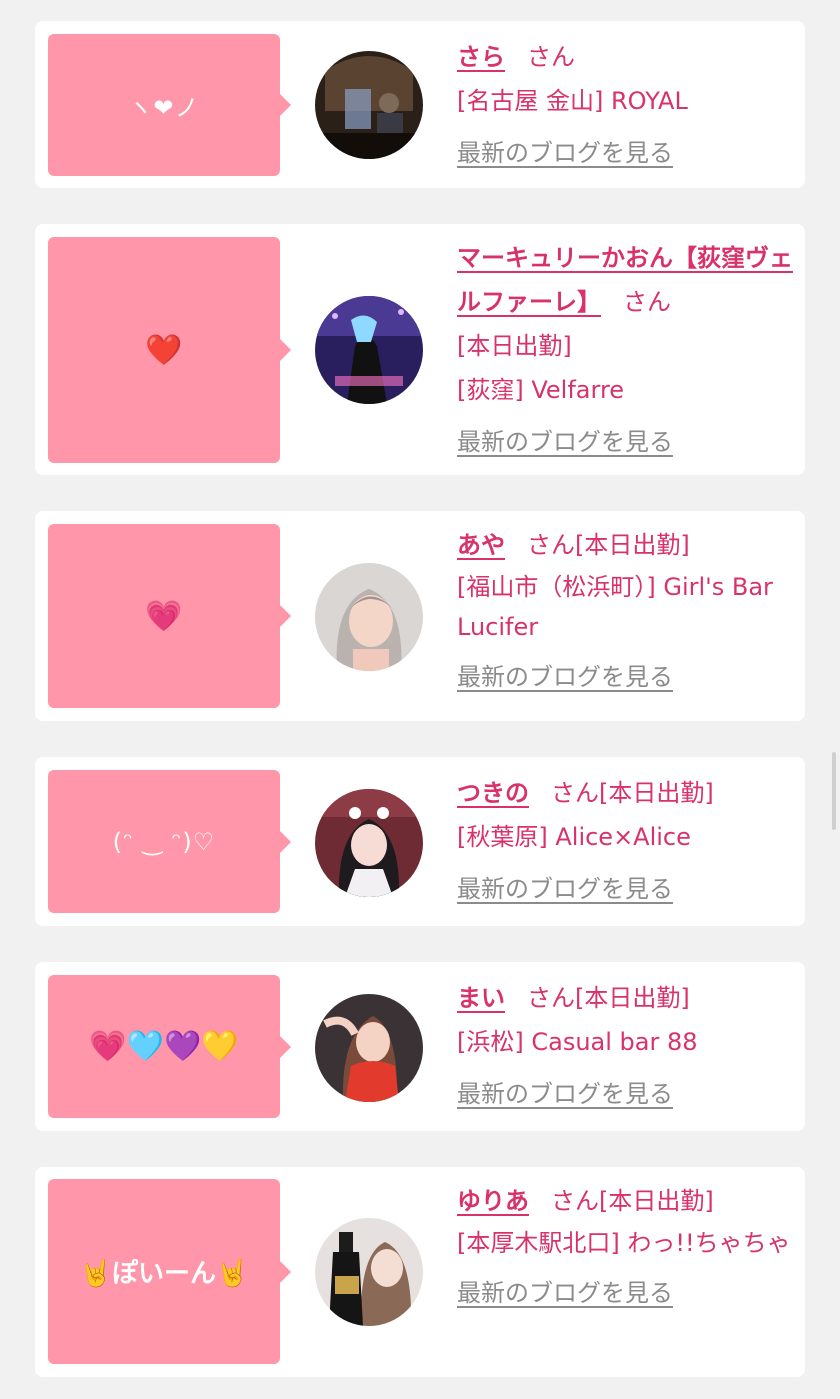  What do you see at coordinates (541, 390) in the screenshot?
I see `shop-line: [荻窪] Velfarre` at bounding box center [541, 390].